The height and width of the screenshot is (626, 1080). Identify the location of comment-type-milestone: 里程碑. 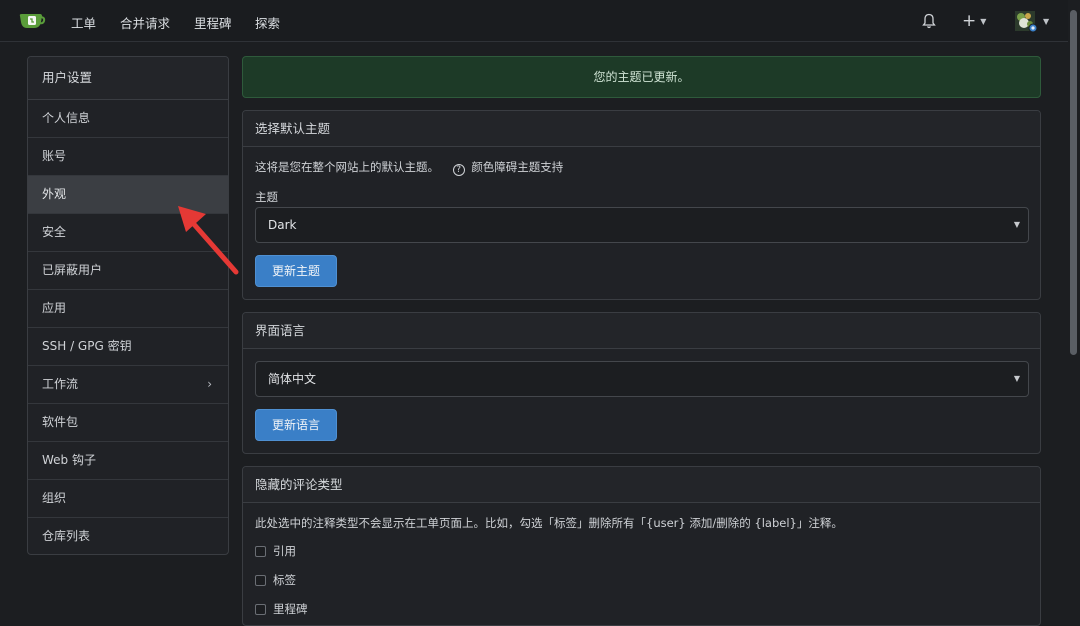
(281, 609).